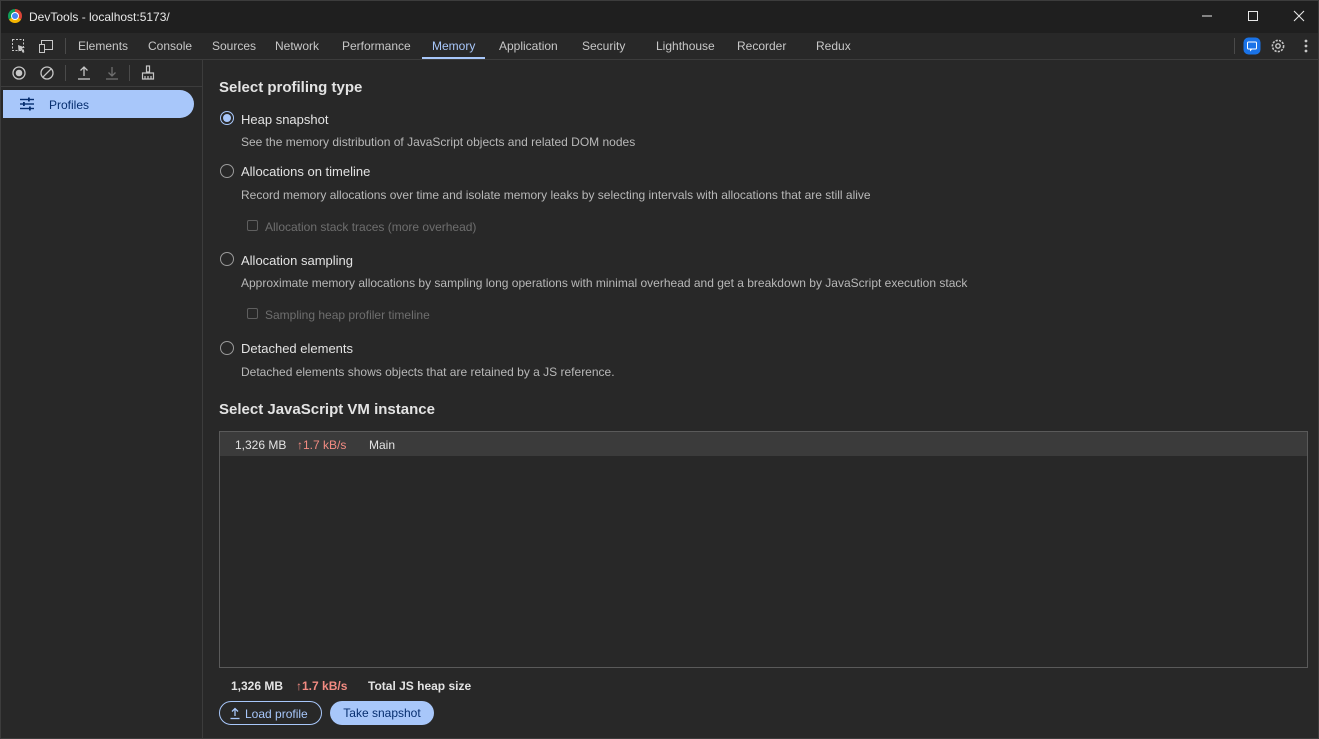 The height and width of the screenshot is (739, 1319). I want to click on download-icon, so click(112, 73).